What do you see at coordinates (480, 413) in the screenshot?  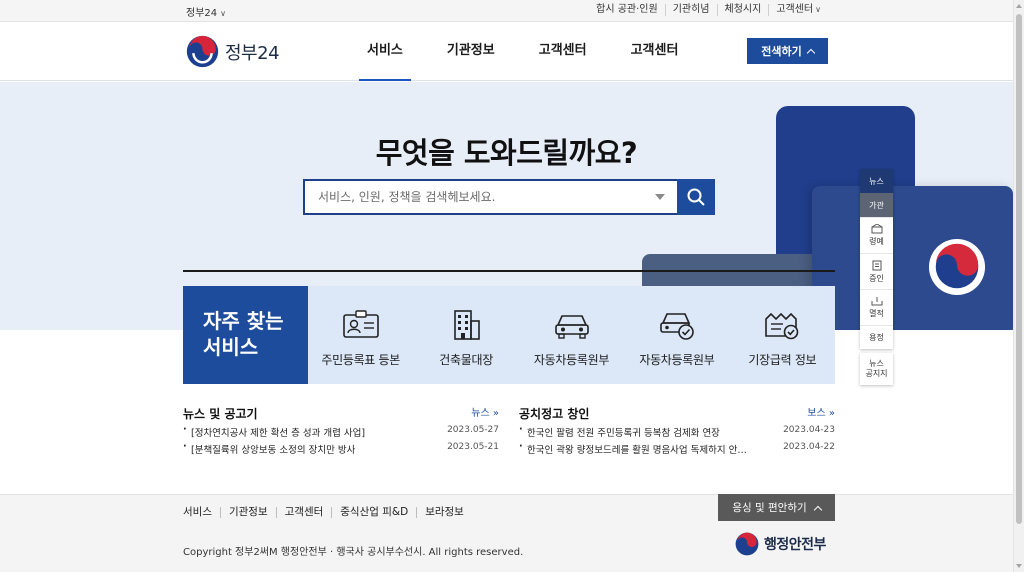 I see `news-more-label: 뉴스` at bounding box center [480, 413].